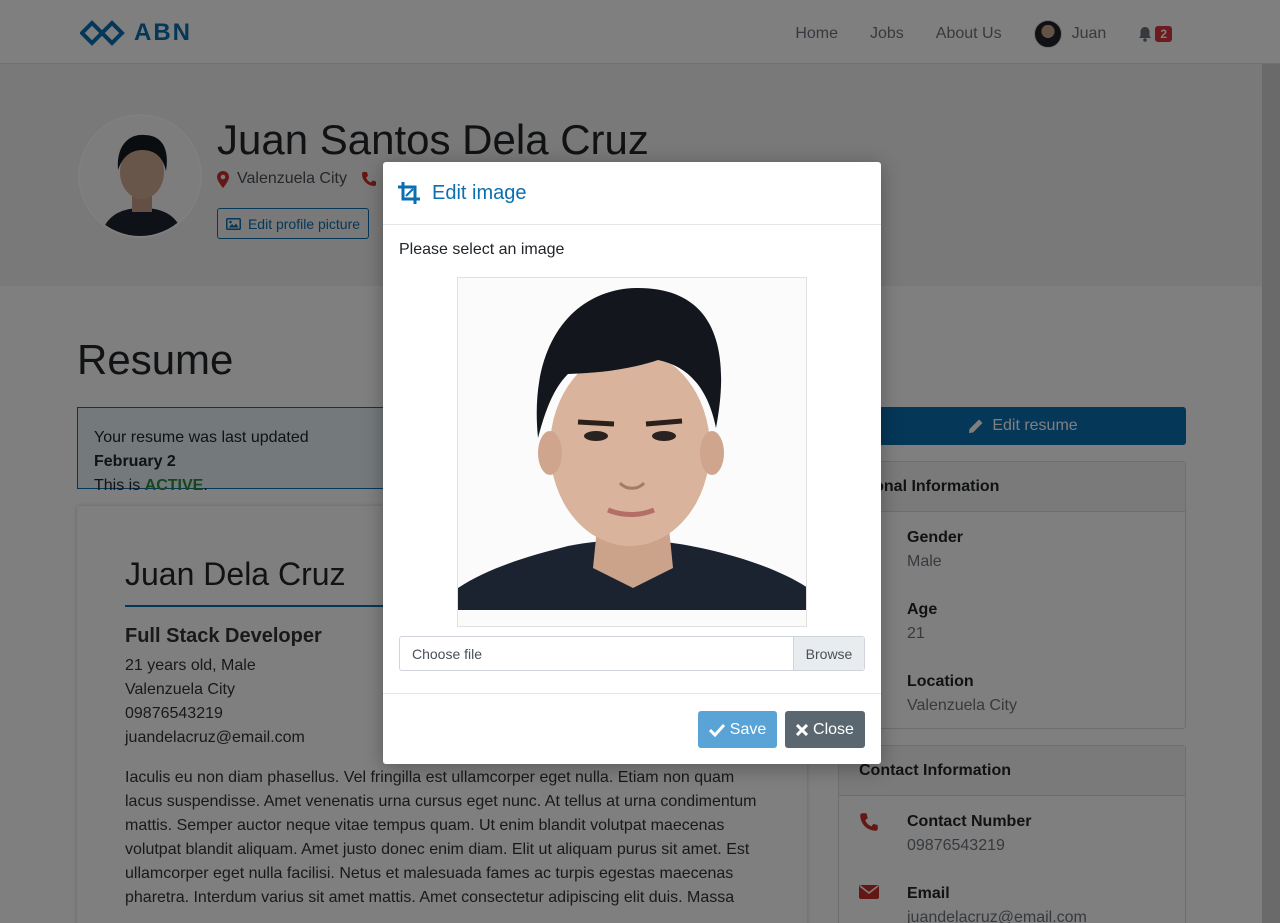 The image size is (1280, 923). What do you see at coordinates (716, 730) in the screenshot?
I see `check-icon` at bounding box center [716, 730].